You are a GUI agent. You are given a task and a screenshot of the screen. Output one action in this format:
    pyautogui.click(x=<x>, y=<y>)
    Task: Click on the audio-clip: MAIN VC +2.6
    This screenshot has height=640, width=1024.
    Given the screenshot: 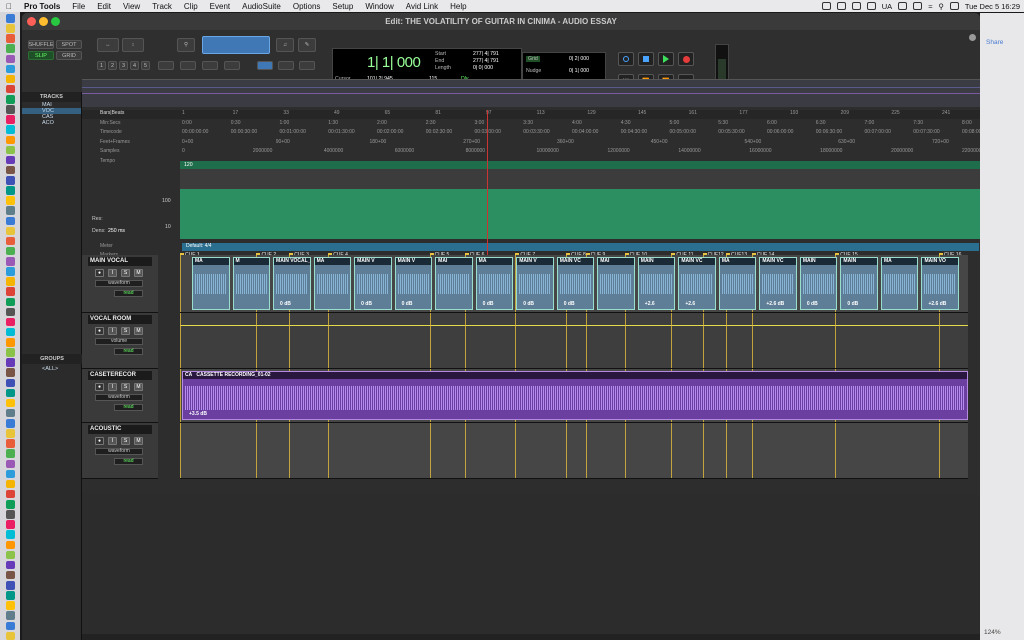 What is the action you would take?
    pyautogui.click(x=697, y=283)
    